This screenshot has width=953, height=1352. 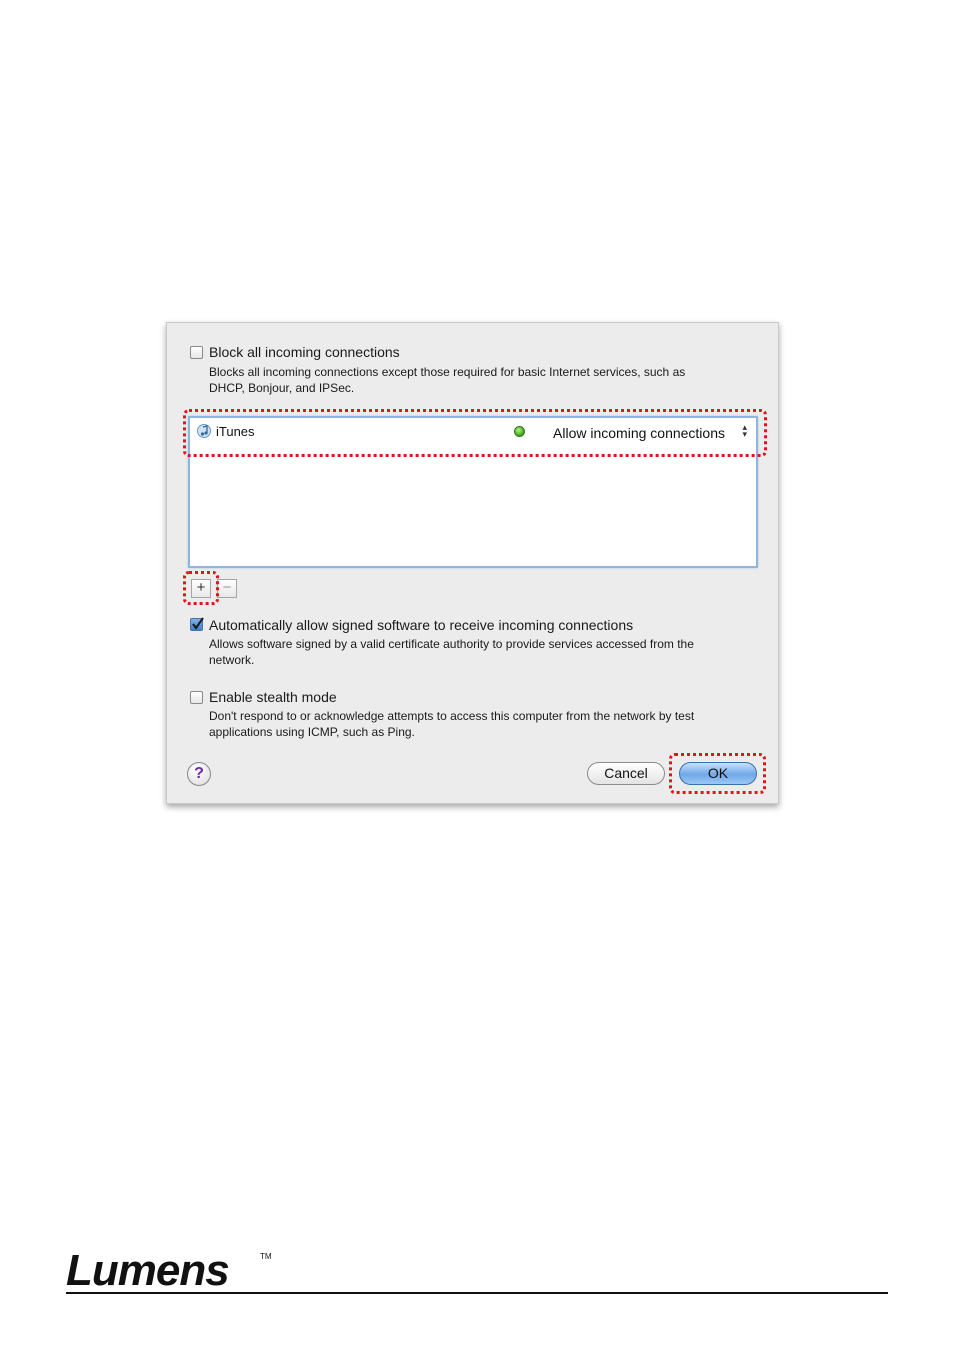 I want to click on help-button: ?, so click(x=199, y=774).